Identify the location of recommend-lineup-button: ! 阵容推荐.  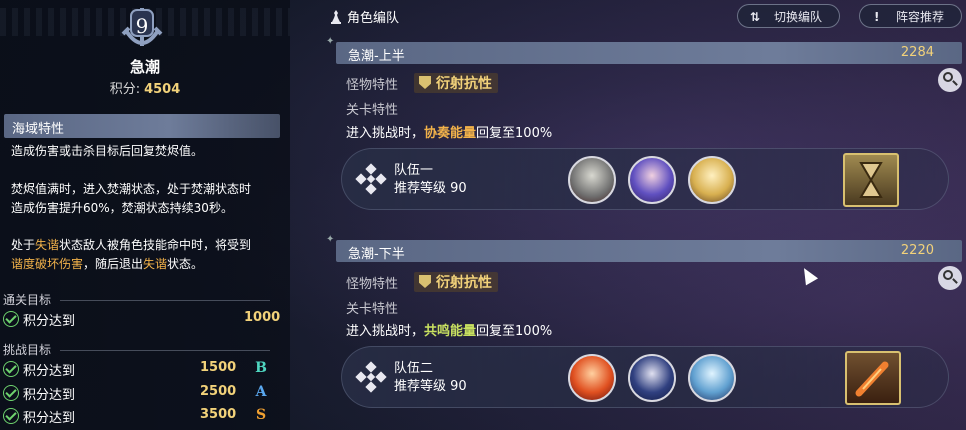
(910, 16).